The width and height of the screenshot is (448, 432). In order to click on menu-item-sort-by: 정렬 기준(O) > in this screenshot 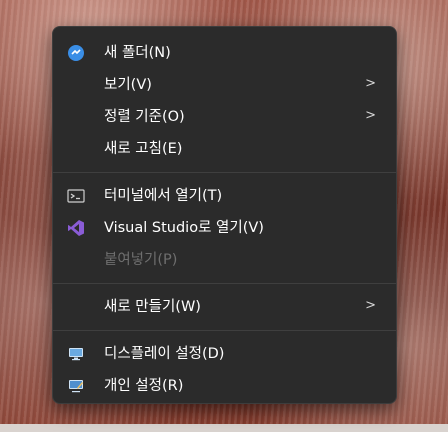, I will do `click(224, 117)`.